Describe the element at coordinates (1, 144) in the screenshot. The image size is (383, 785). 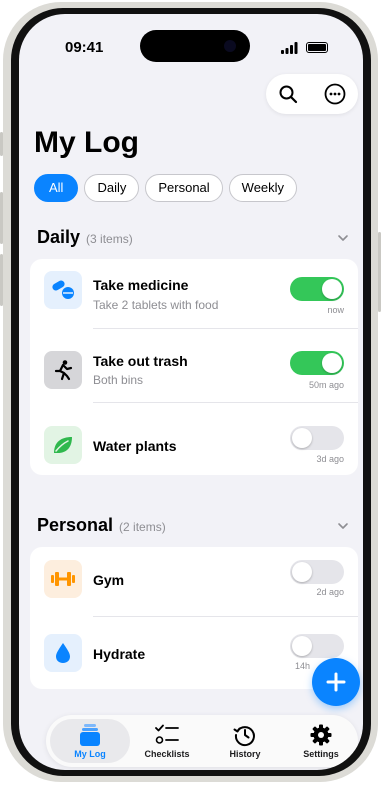
I see `mute-switch` at that location.